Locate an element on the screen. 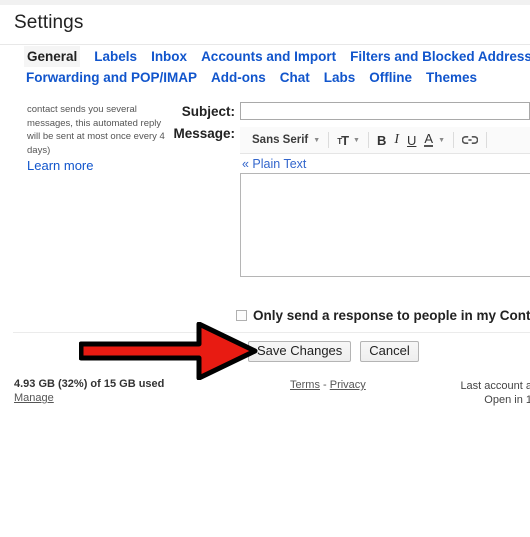 This screenshot has height=537, width=530. tab-accounts-and-import: Accounts and Import is located at coordinates (268, 56).